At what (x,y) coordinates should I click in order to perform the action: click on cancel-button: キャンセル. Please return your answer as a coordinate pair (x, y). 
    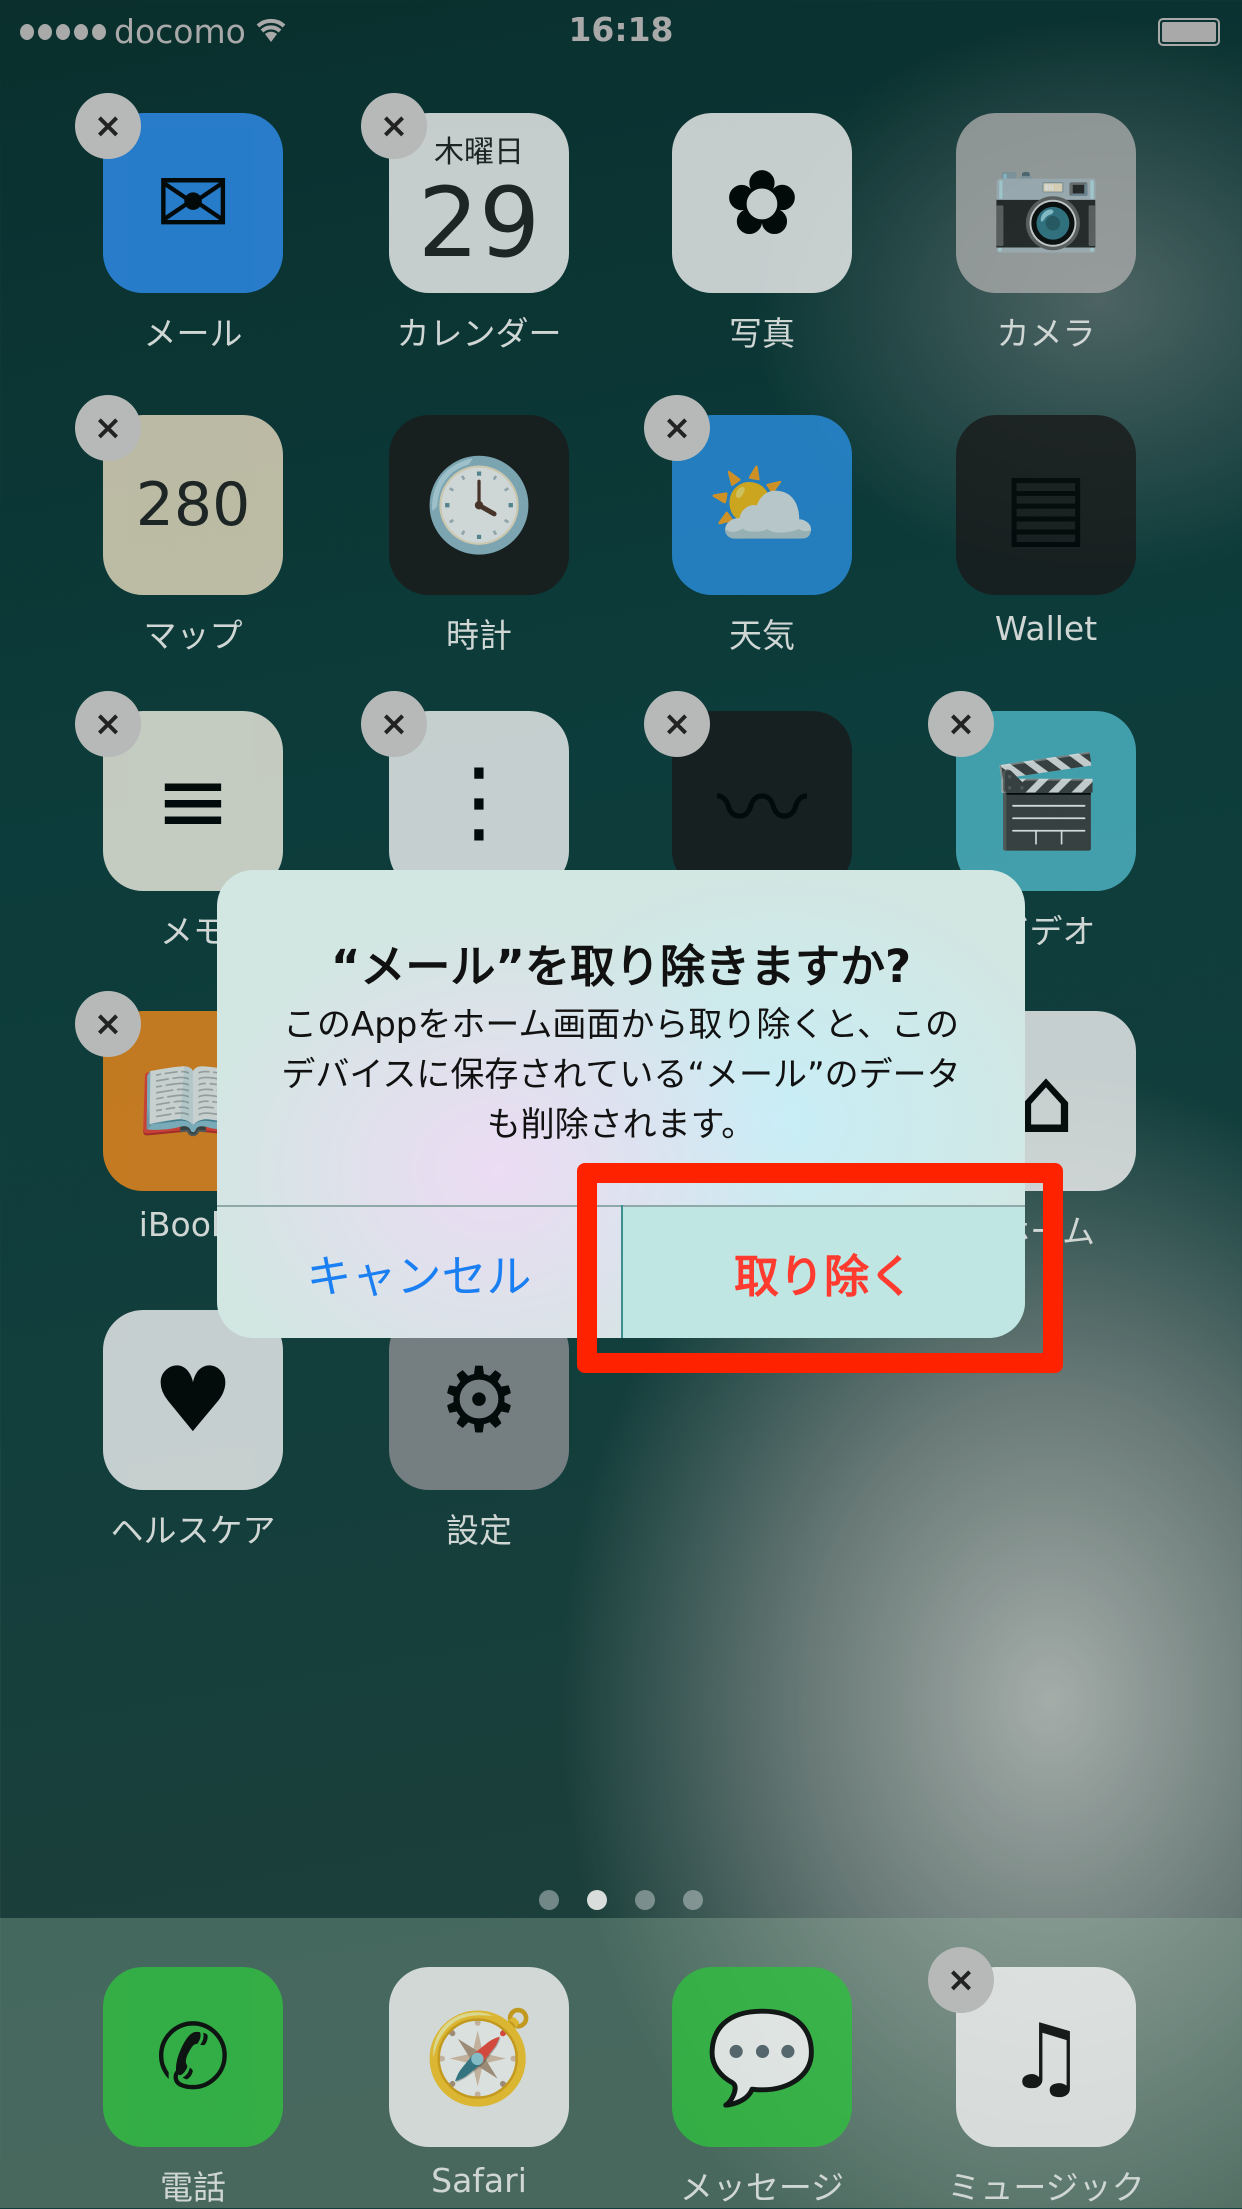
    Looking at the image, I should click on (419, 1272).